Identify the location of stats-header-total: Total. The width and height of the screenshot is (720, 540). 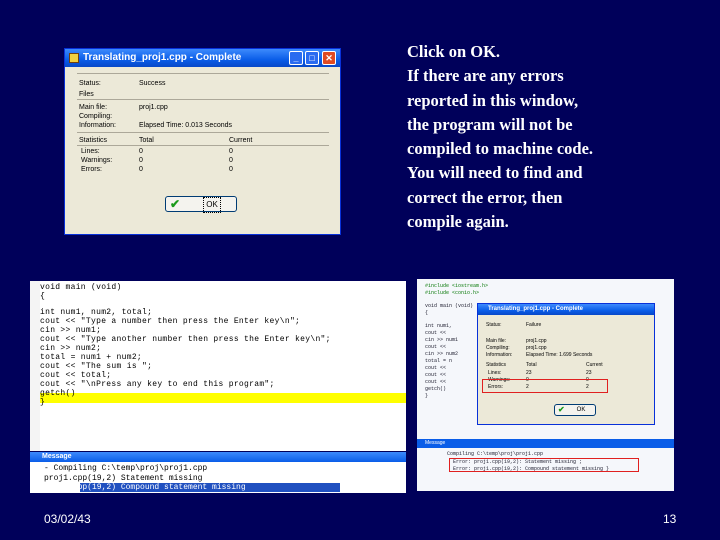
(146, 140).